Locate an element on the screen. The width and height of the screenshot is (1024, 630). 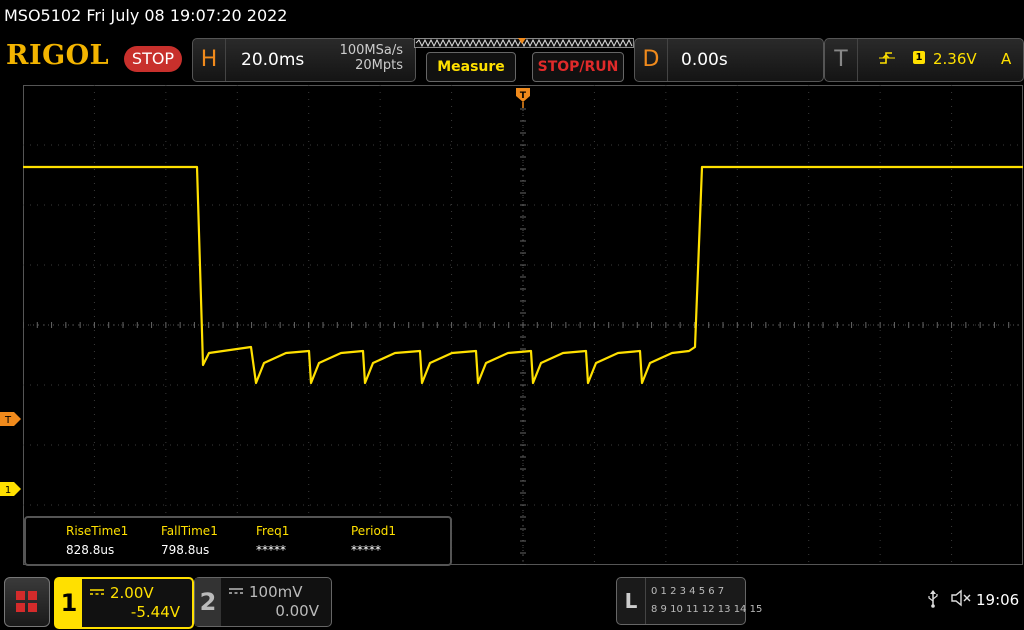
measurement-value: 828.8us is located at coordinates (90, 550).